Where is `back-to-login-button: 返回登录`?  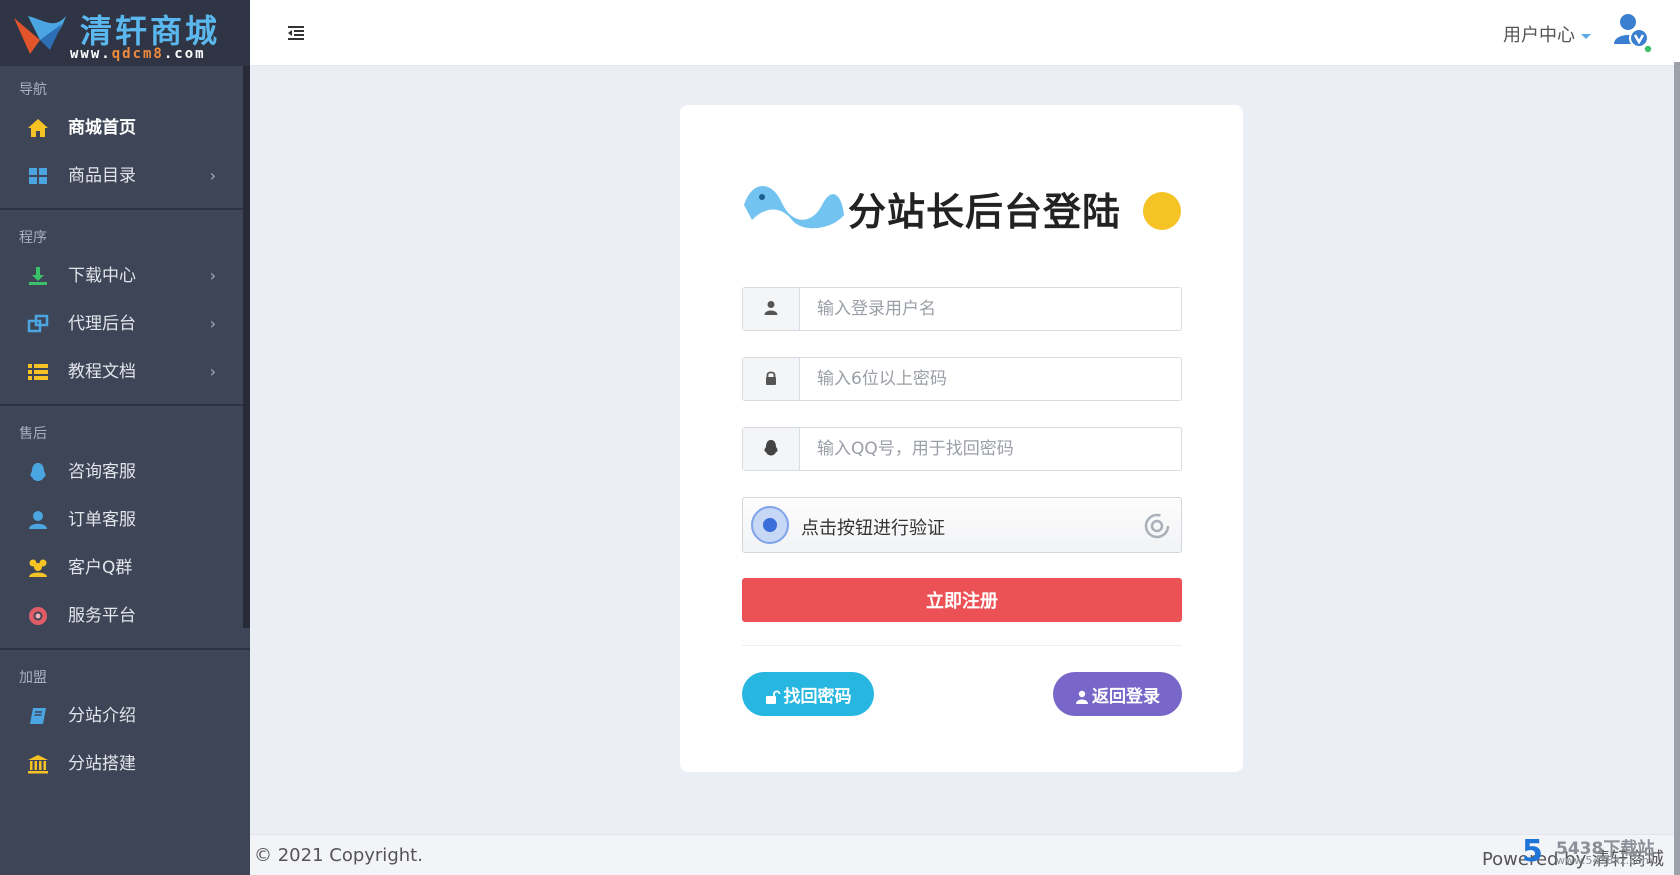
back-to-login-button: 返回登录 is located at coordinates (1117, 694).